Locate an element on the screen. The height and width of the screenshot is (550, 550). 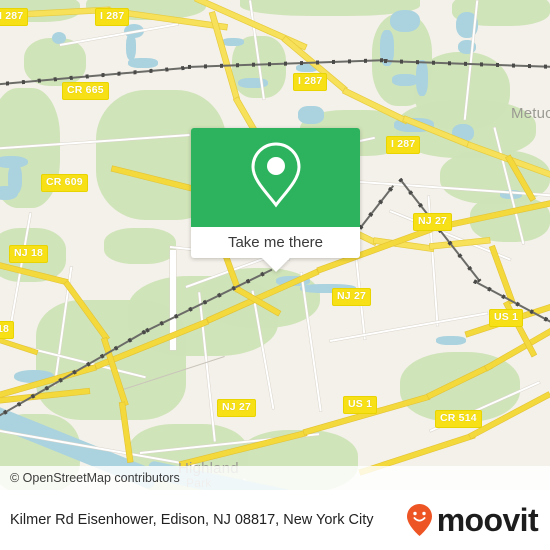
place-label-metuchen: Metuc is located at coordinates (530, 113).